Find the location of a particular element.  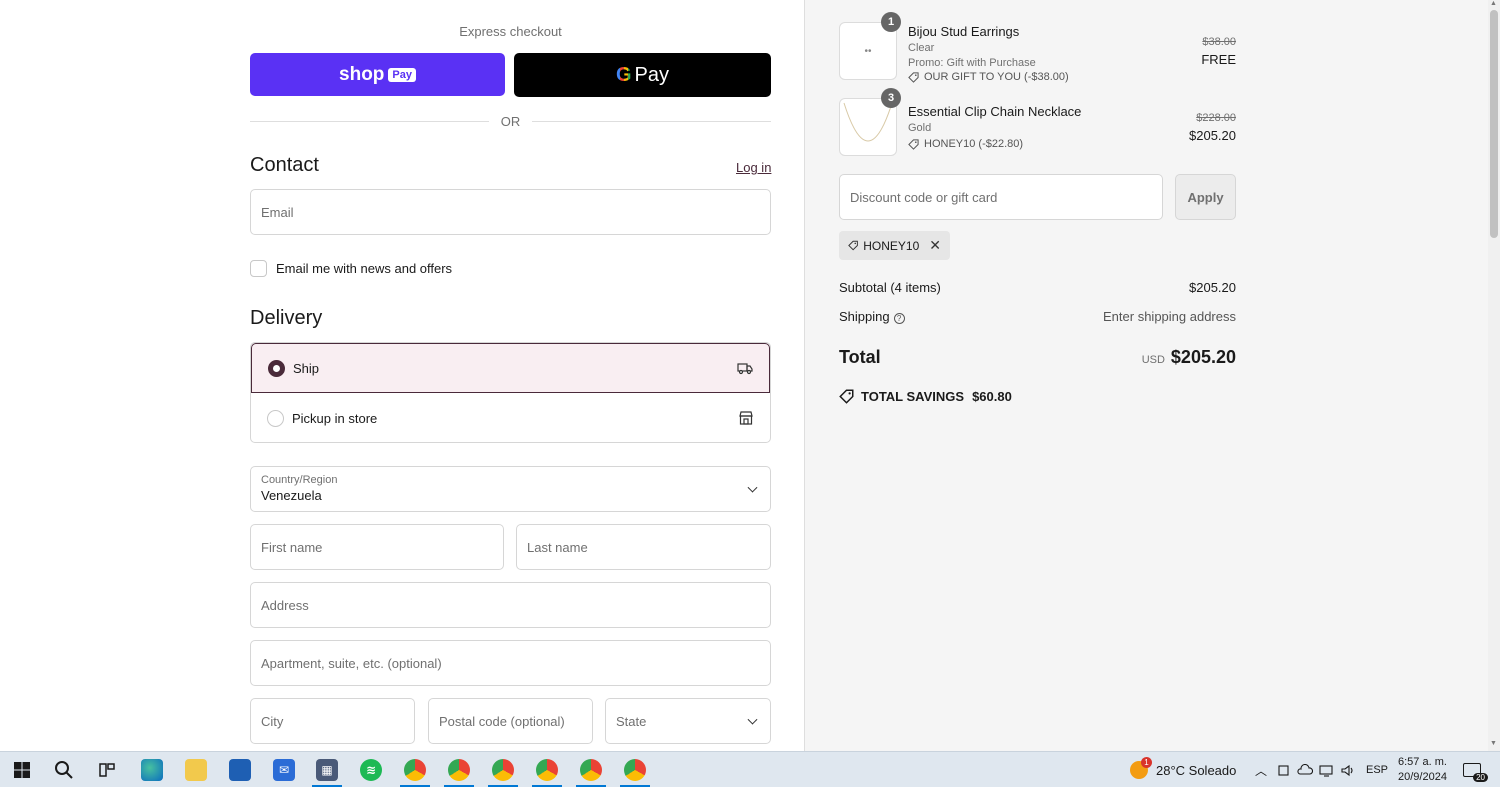

address-input is located at coordinates (510, 605).